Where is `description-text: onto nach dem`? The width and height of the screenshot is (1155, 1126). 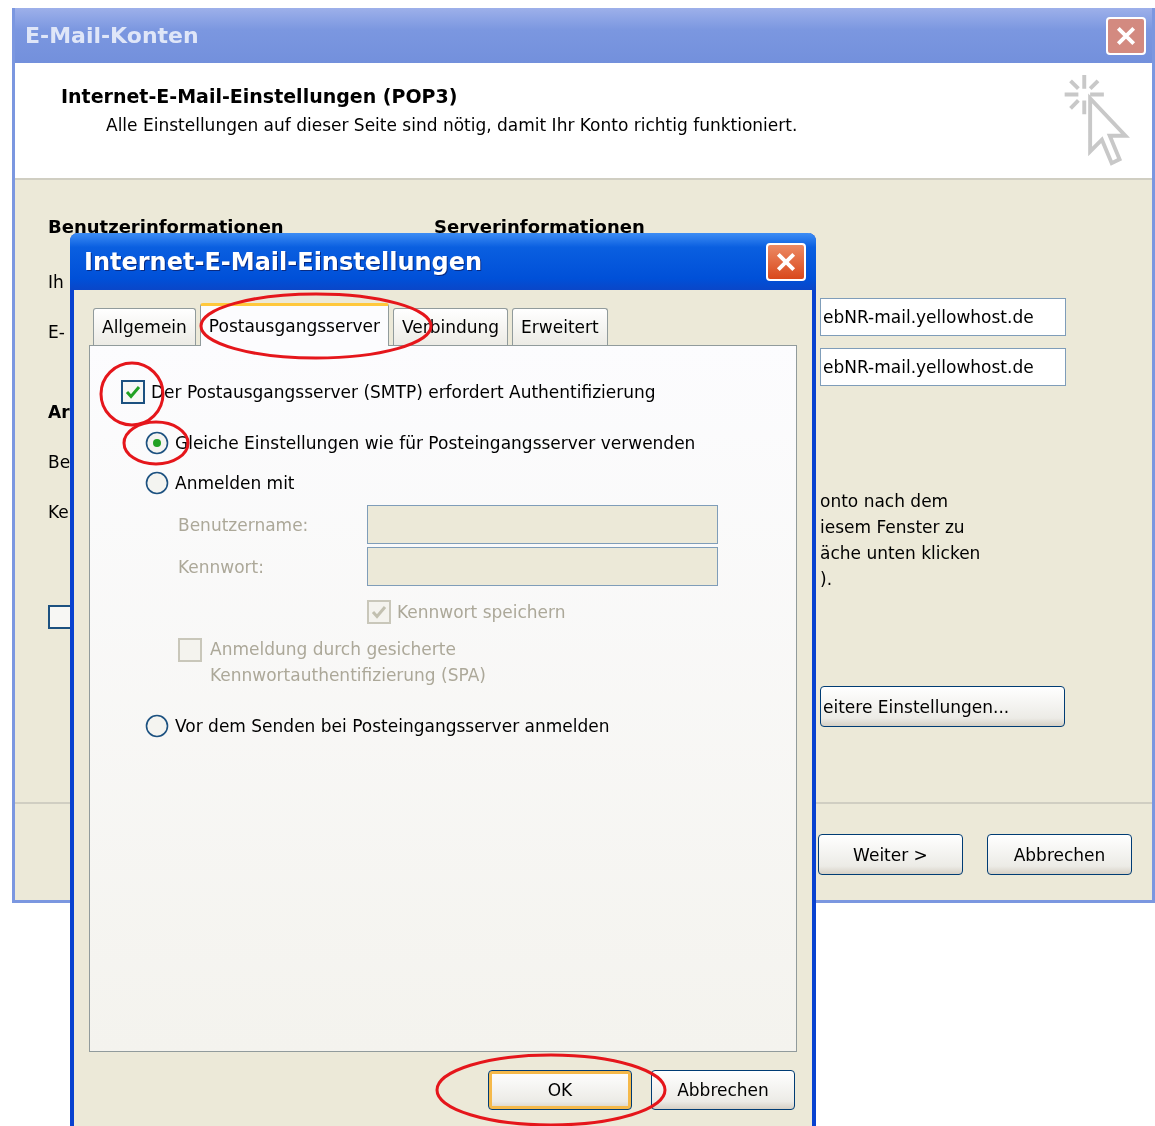
description-text: onto nach dem is located at coordinates (884, 501).